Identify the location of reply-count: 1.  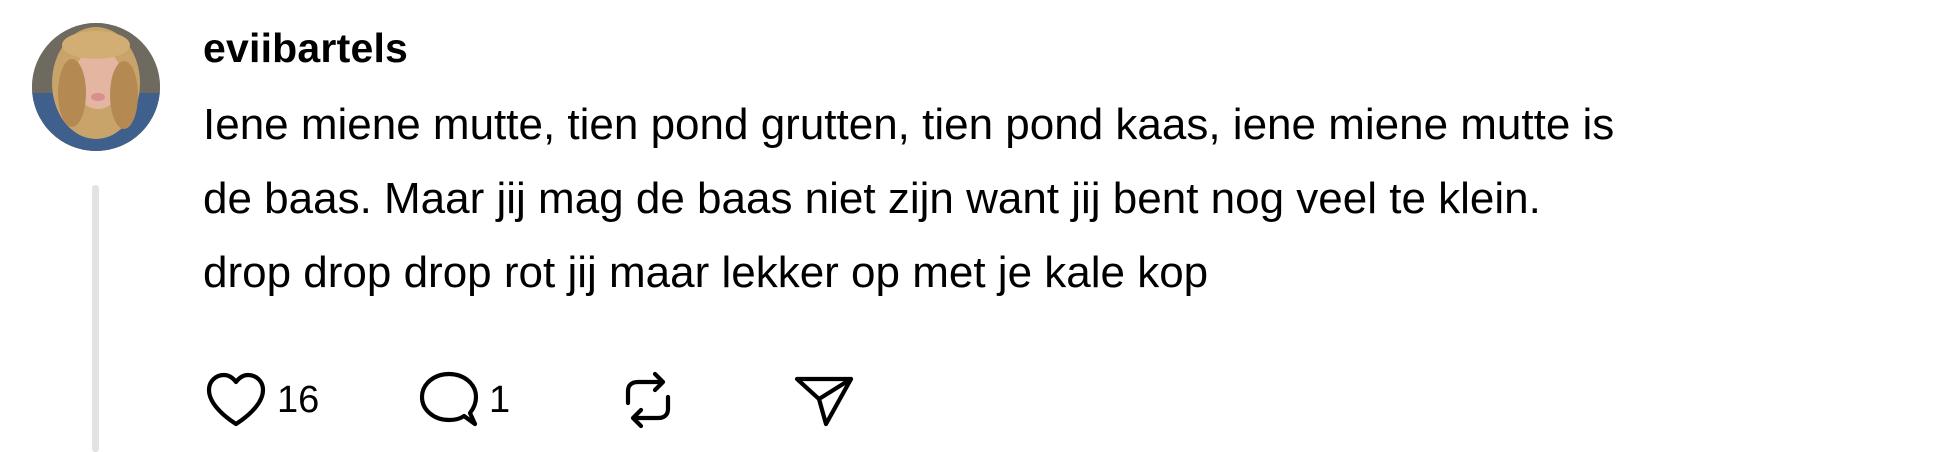
(500, 400).